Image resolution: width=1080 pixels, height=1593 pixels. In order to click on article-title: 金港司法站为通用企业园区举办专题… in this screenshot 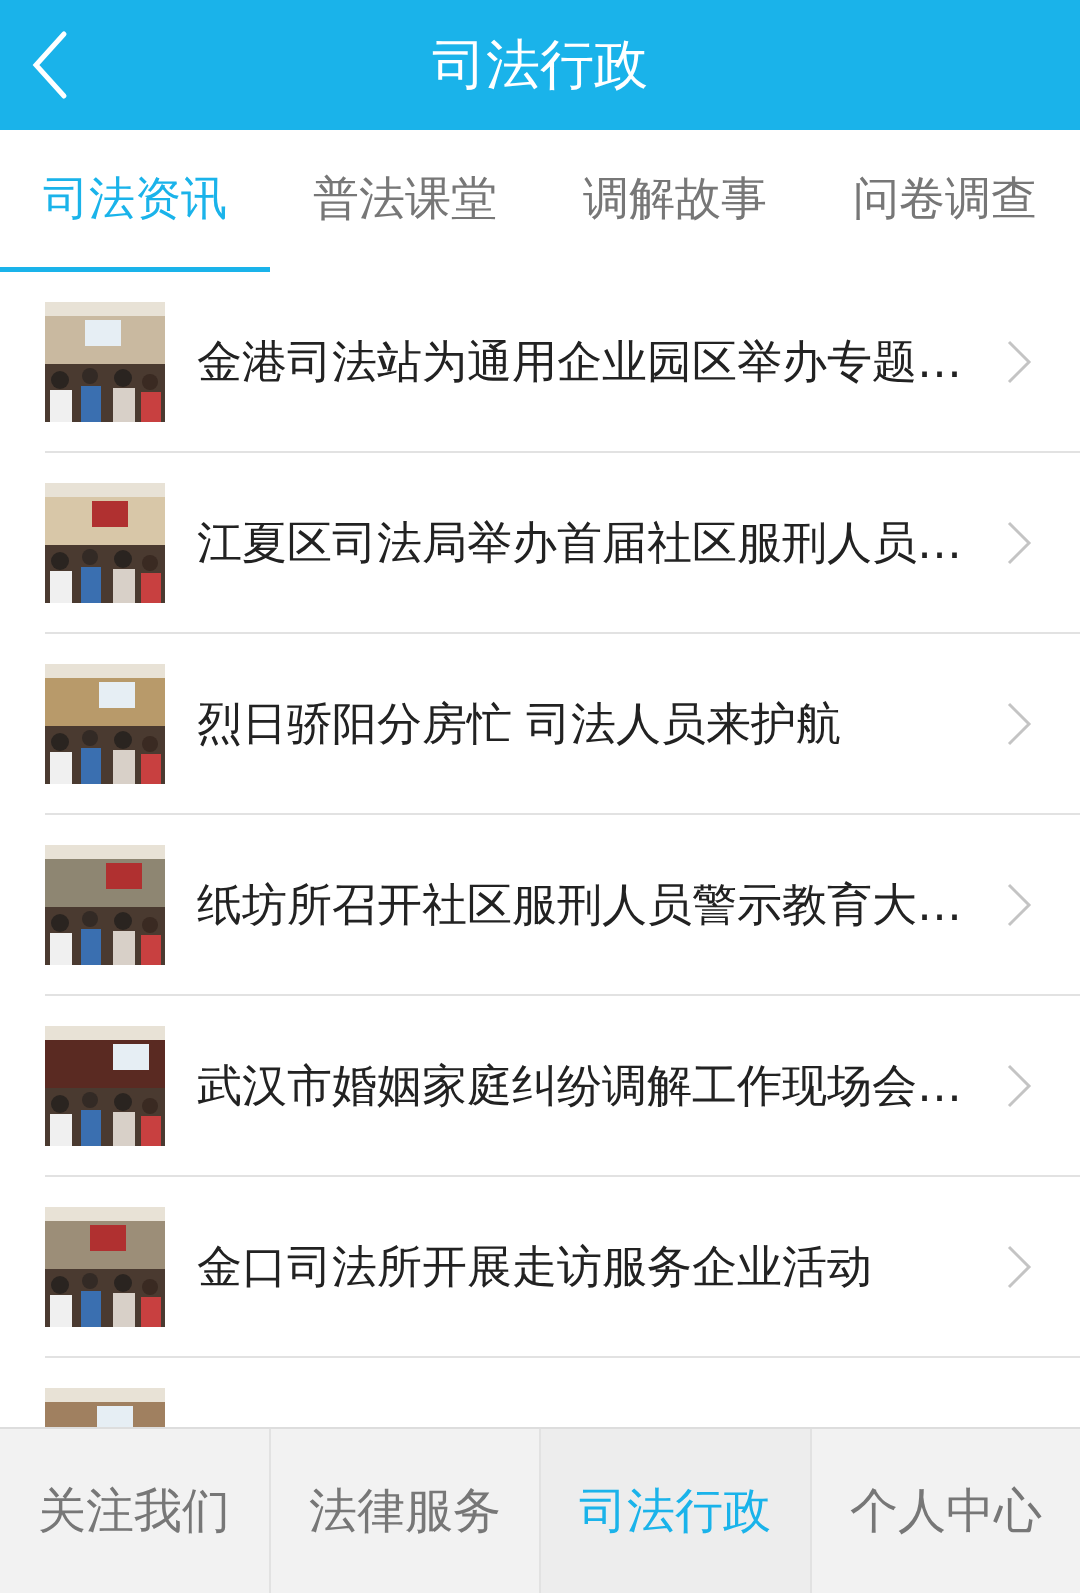, I will do `click(580, 361)`.